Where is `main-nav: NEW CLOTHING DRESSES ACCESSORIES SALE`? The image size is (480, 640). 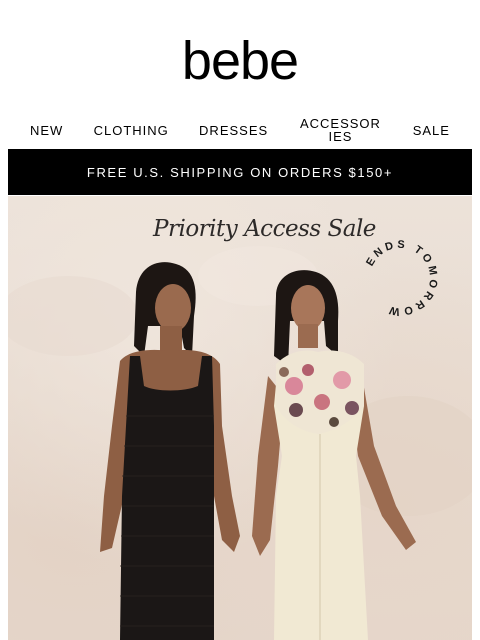 main-nav: NEW CLOTHING DRESSES ACCESSORIES SALE is located at coordinates (240, 130).